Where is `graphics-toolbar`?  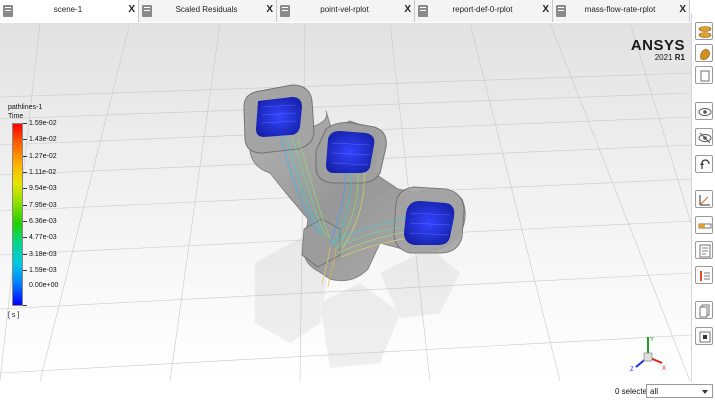
graphics-toolbar is located at coordinates (703, 198).